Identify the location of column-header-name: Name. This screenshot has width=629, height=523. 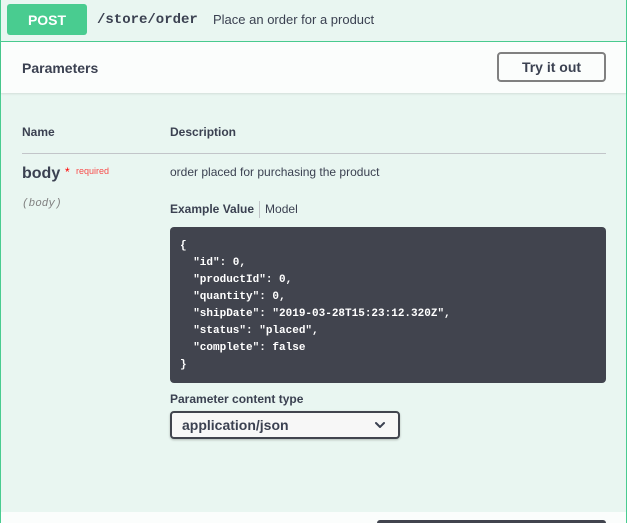
(38, 132).